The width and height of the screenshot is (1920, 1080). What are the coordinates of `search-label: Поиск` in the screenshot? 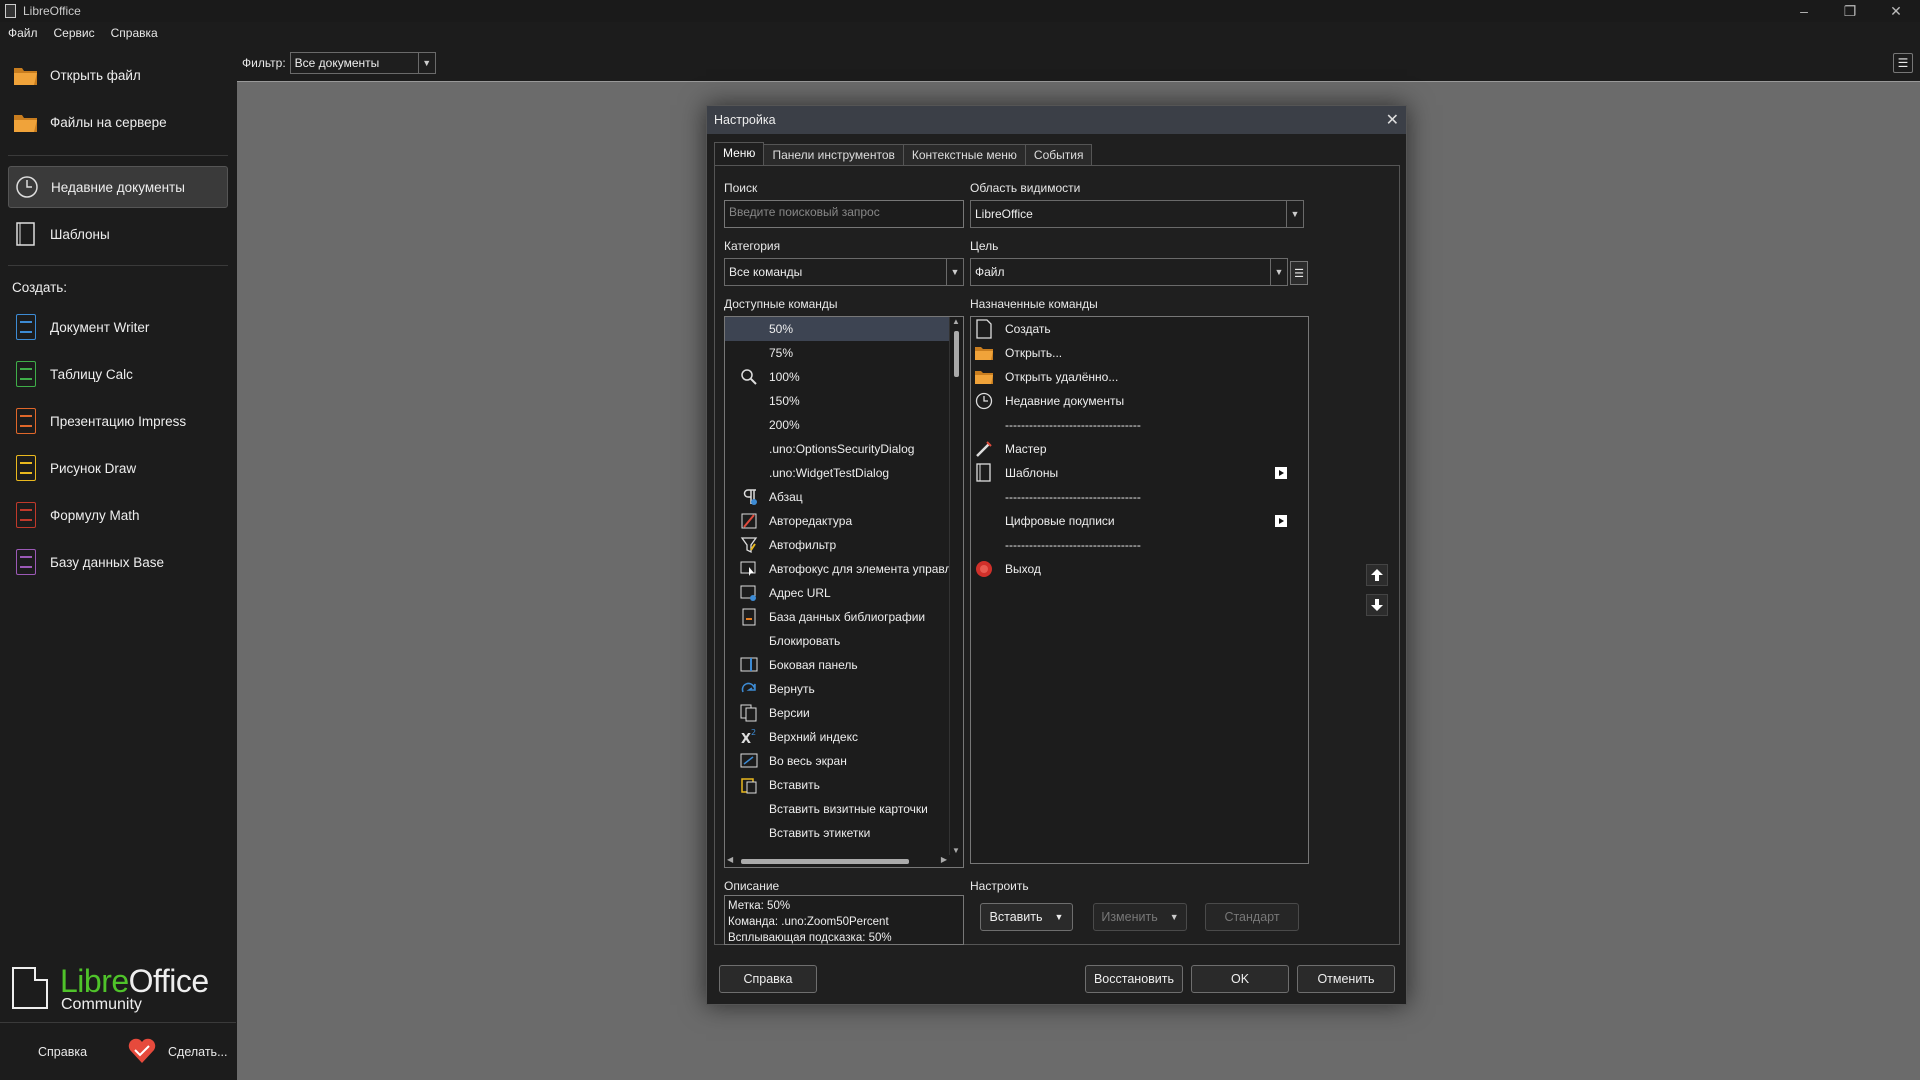 It's located at (741, 188).